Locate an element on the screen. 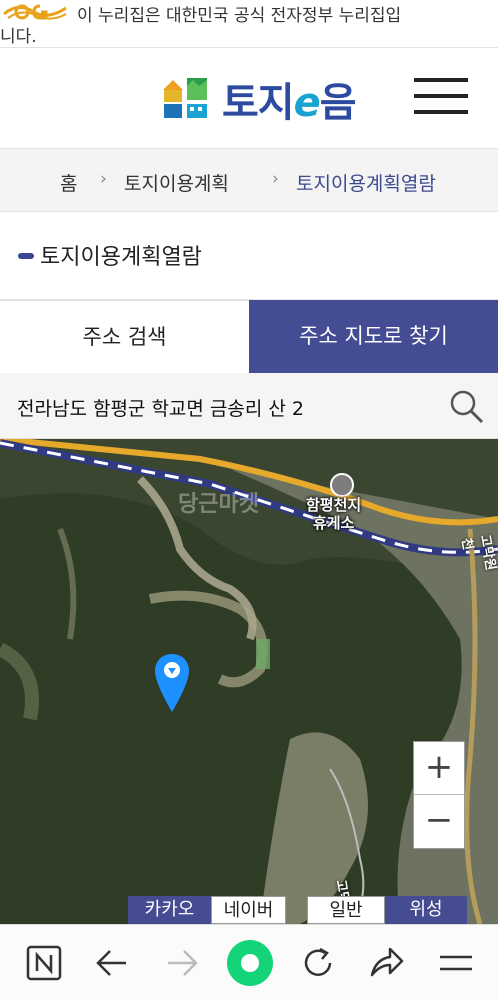 The width and height of the screenshot is (498, 1000). browser-toolbar is located at coordinates (249, 962).